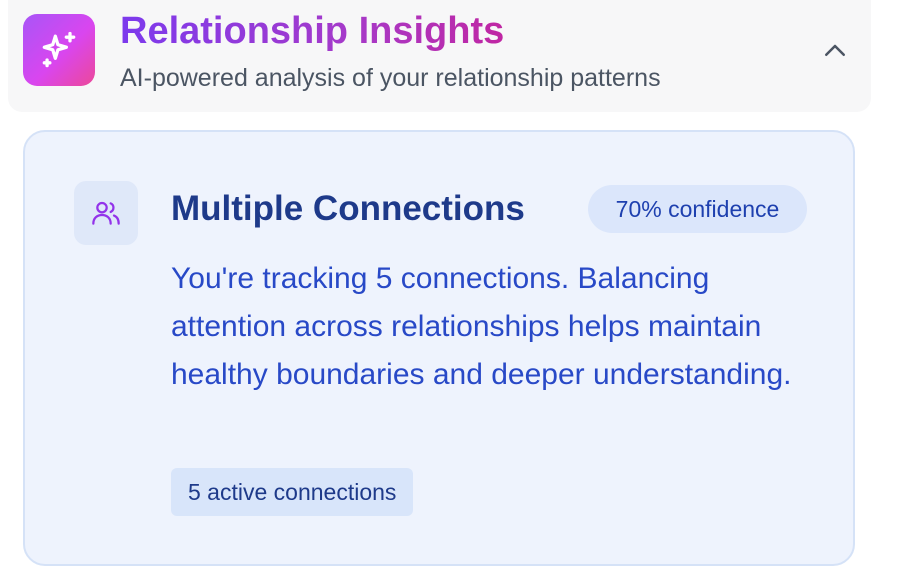 This screenshot has width=908, height=580. What do you see at coordinates (106, 213) in the screenshot?
I see `users-icon` at bounding box center [106, 213].